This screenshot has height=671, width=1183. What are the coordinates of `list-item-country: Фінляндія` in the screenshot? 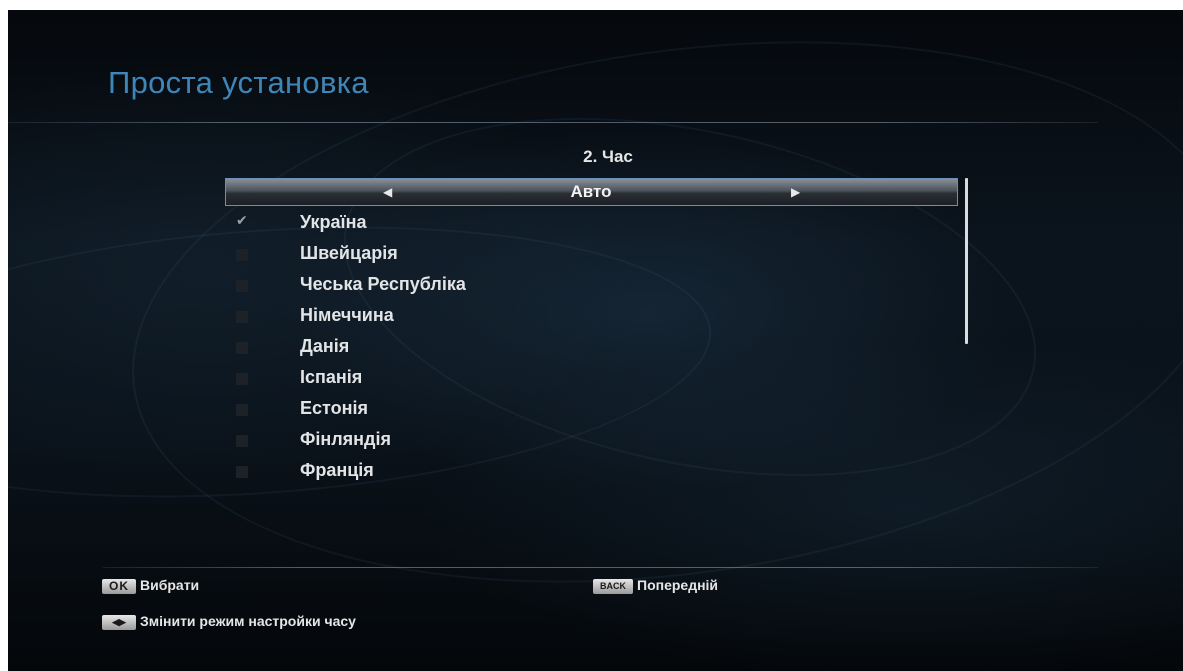 It's located at (436, 442).